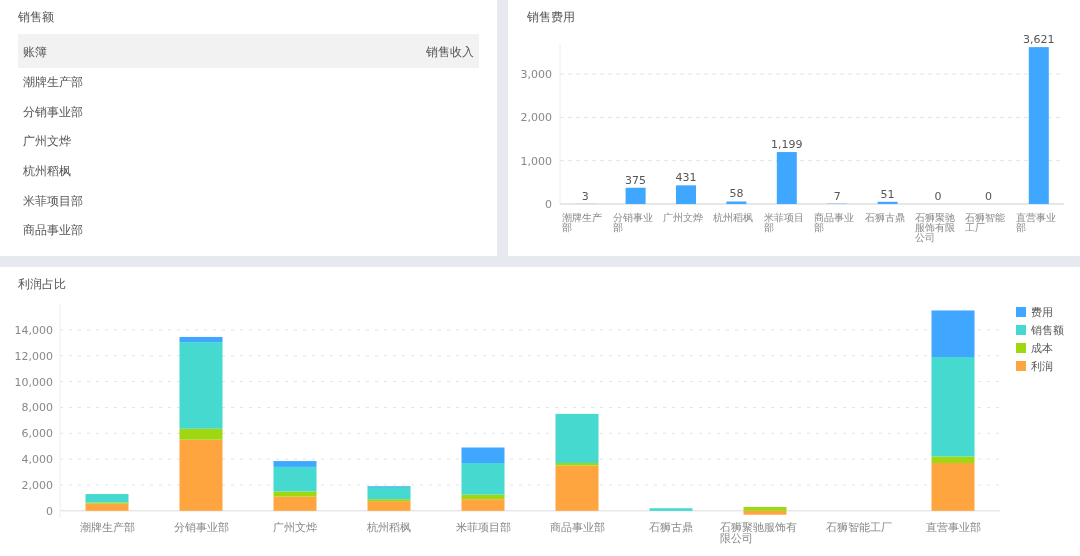 The width and height of the screenshot is (1080, 556). I want to click on column-header: 账簿, so click(35, 52).